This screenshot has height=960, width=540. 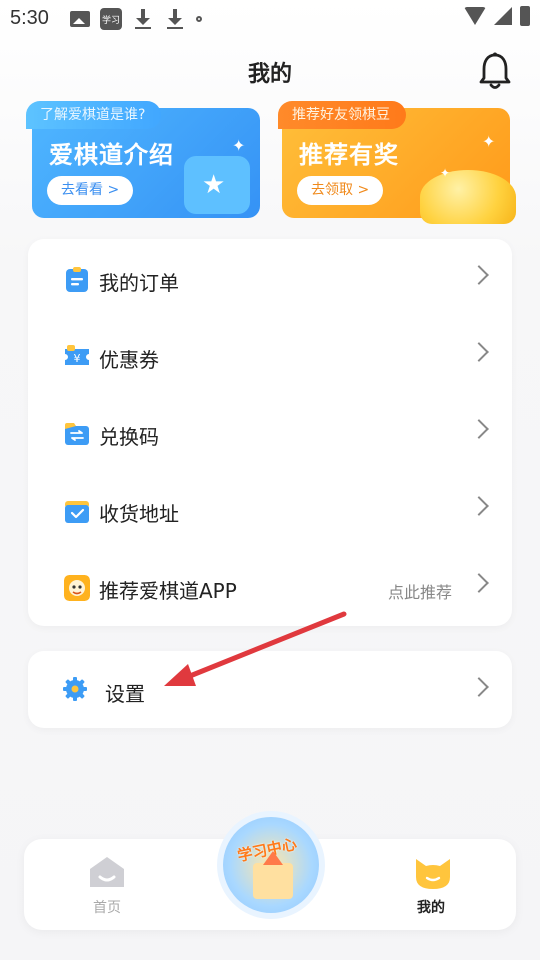 I want to click on status-time: 5:30, so click(x=29, y=18).